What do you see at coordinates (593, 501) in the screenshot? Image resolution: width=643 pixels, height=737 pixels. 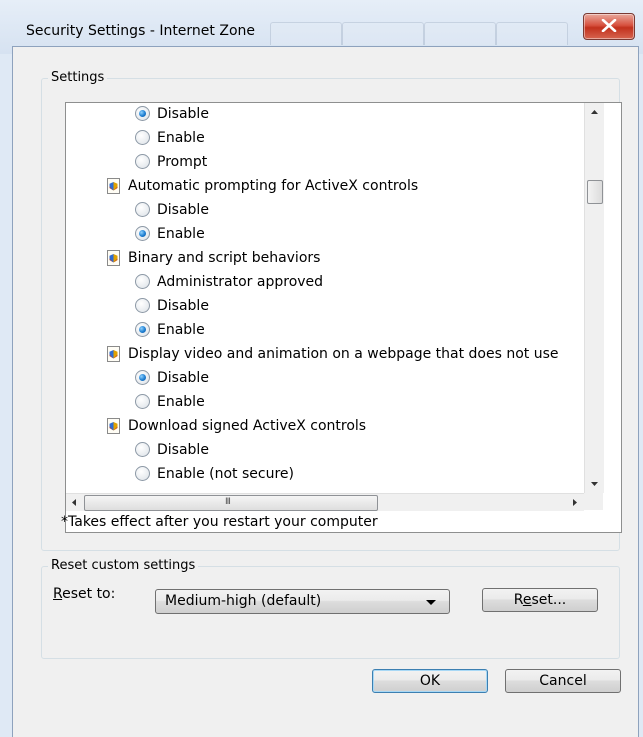 I see `scrollbar-corner` at bounding box center [593, 501].